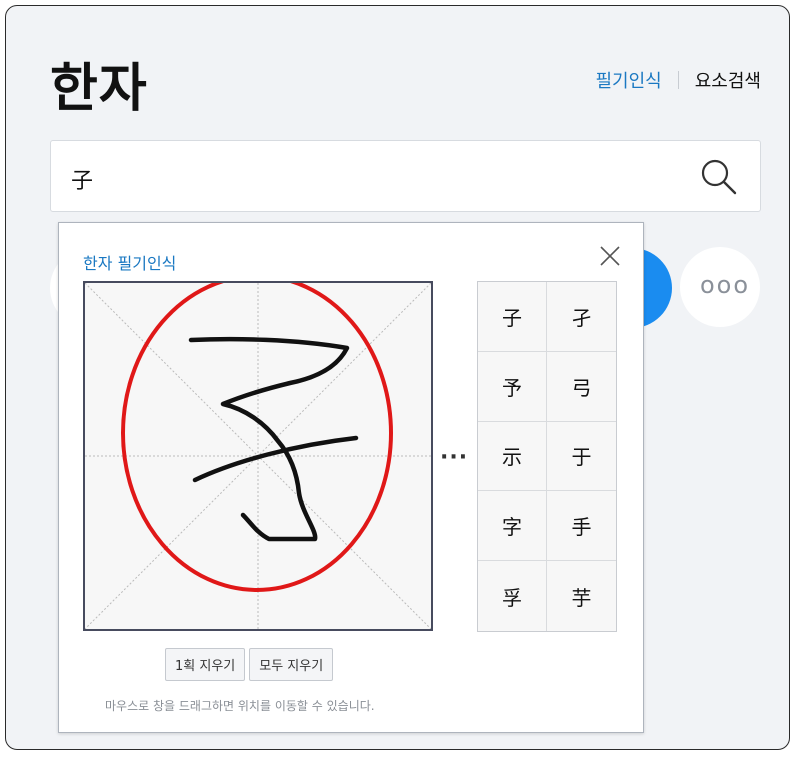 The image size is (797, 757). I want to click on search-icon, so click(719, 177).